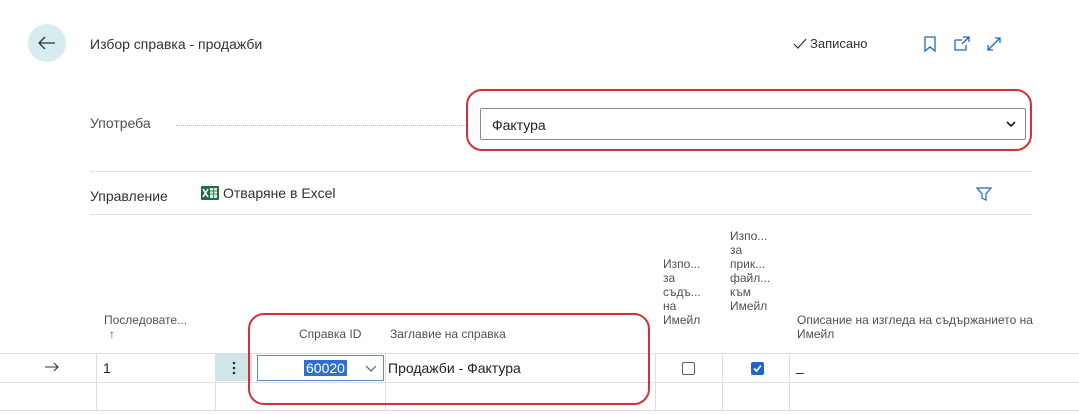  Describe the element at coordinates (279, 193) in the screenshot. I see `open-in-excel-label: Отваряне в Excel` at that location.